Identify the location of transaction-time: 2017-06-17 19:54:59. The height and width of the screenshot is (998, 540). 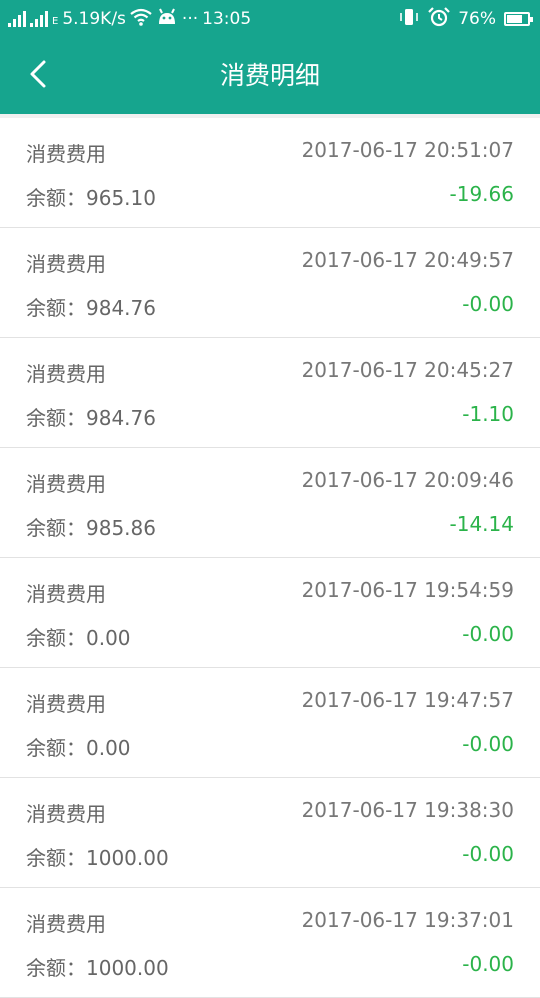
(407, 590).